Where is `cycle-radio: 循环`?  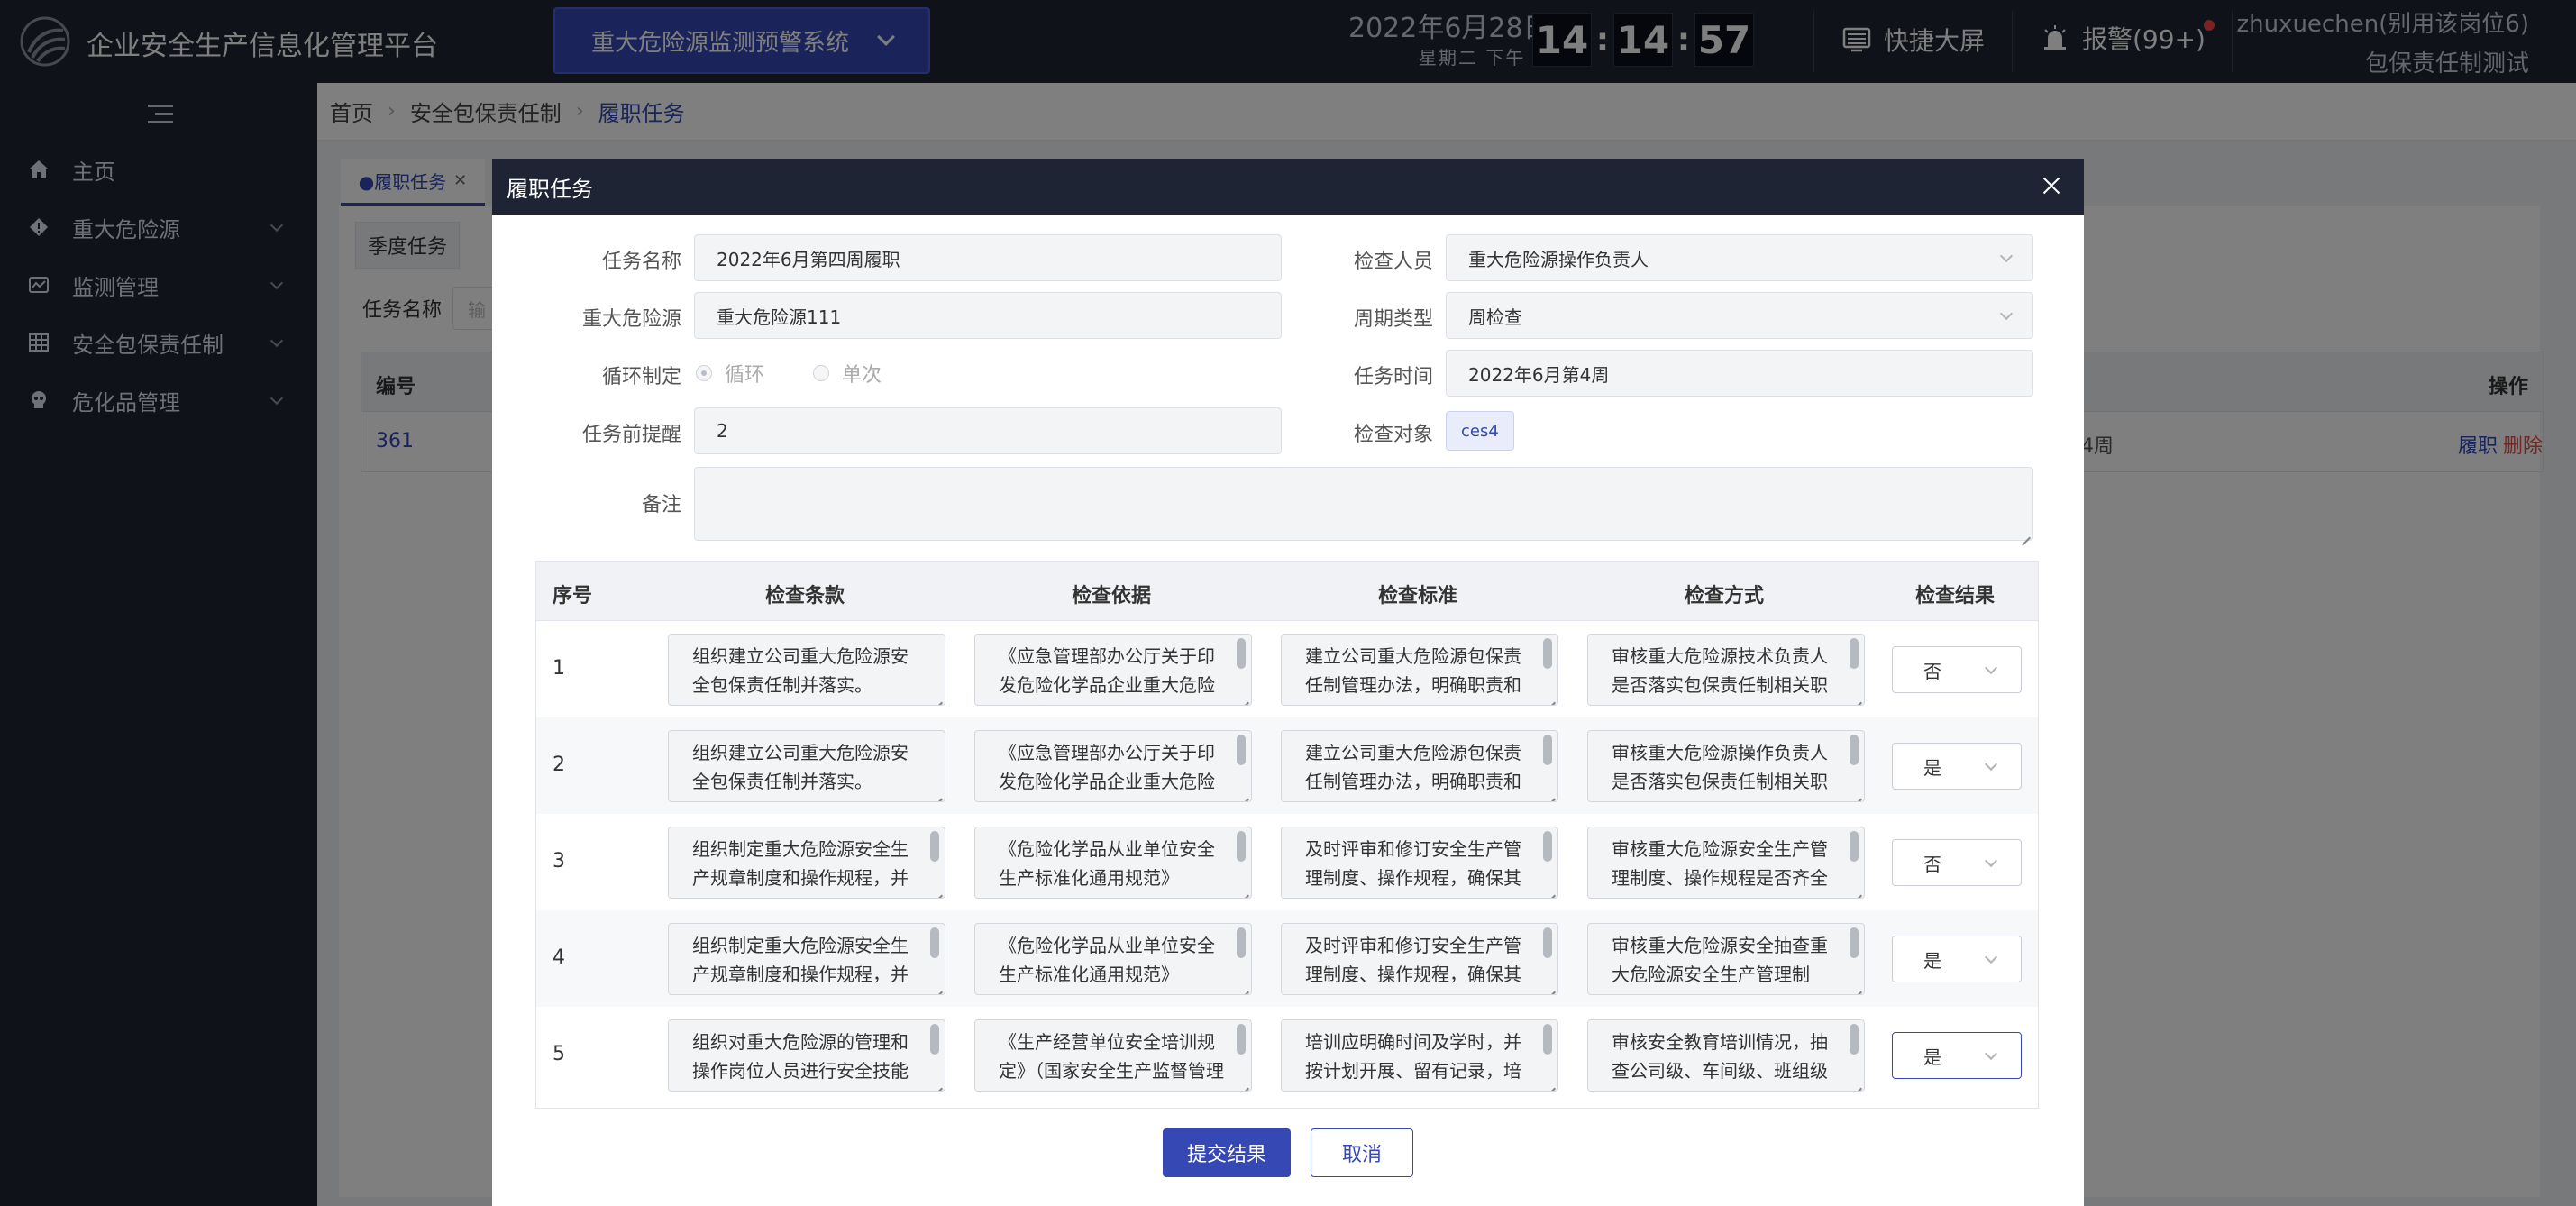
cycle-radio: 循环 is located at coordinates (730, 373).